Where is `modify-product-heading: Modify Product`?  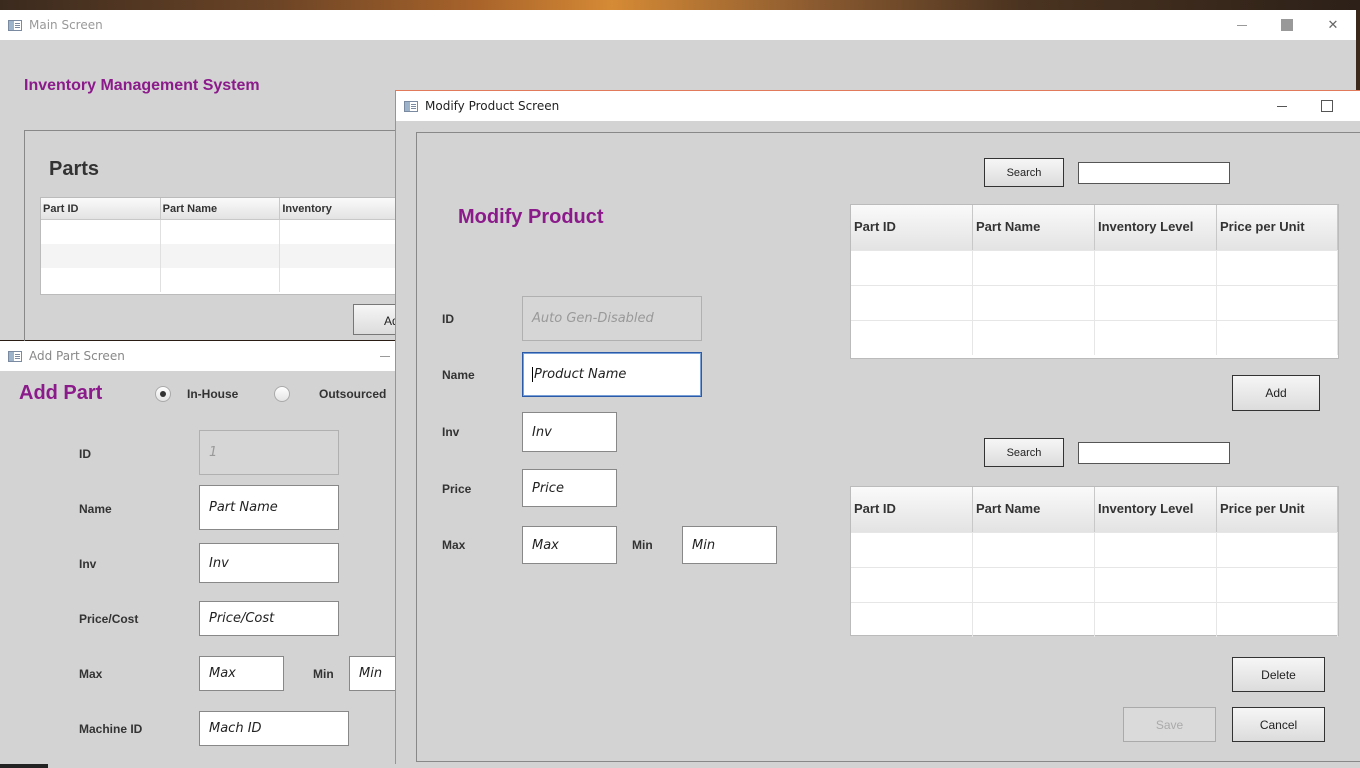 modify-product-heading: Modify Product is located at coordinates (531, 217).